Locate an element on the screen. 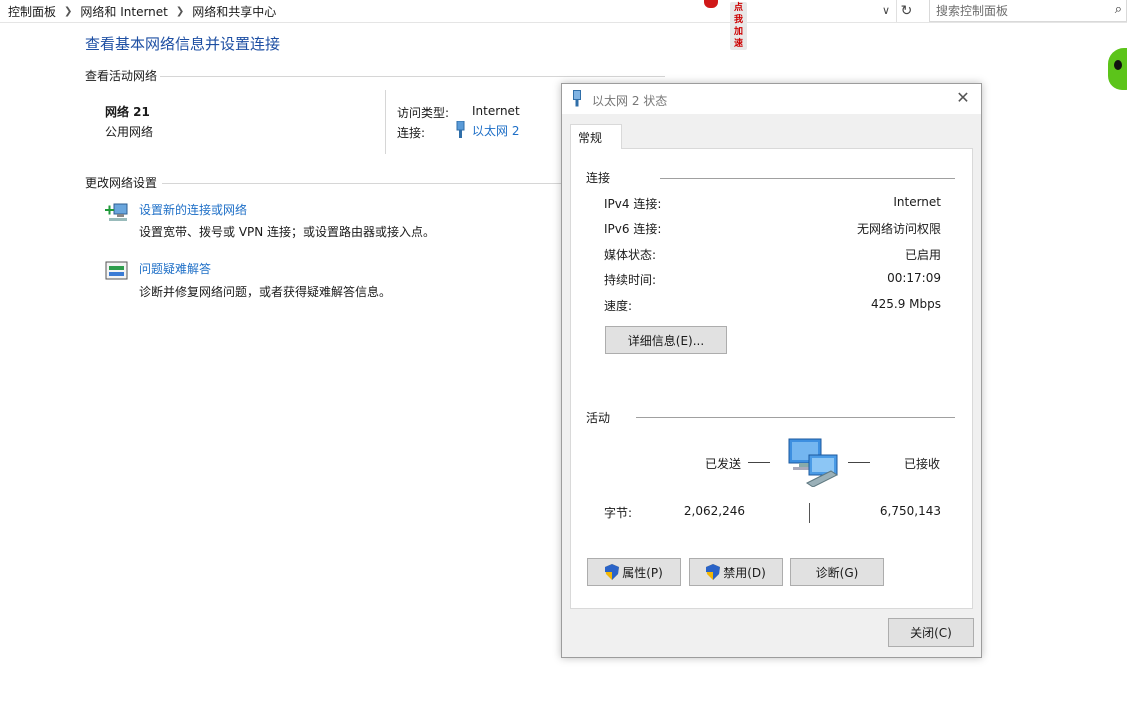 The width and height of the screenshot is (1127, 703). ipv6-value: 无网络访问权限 is located at coordinates (898, 229).